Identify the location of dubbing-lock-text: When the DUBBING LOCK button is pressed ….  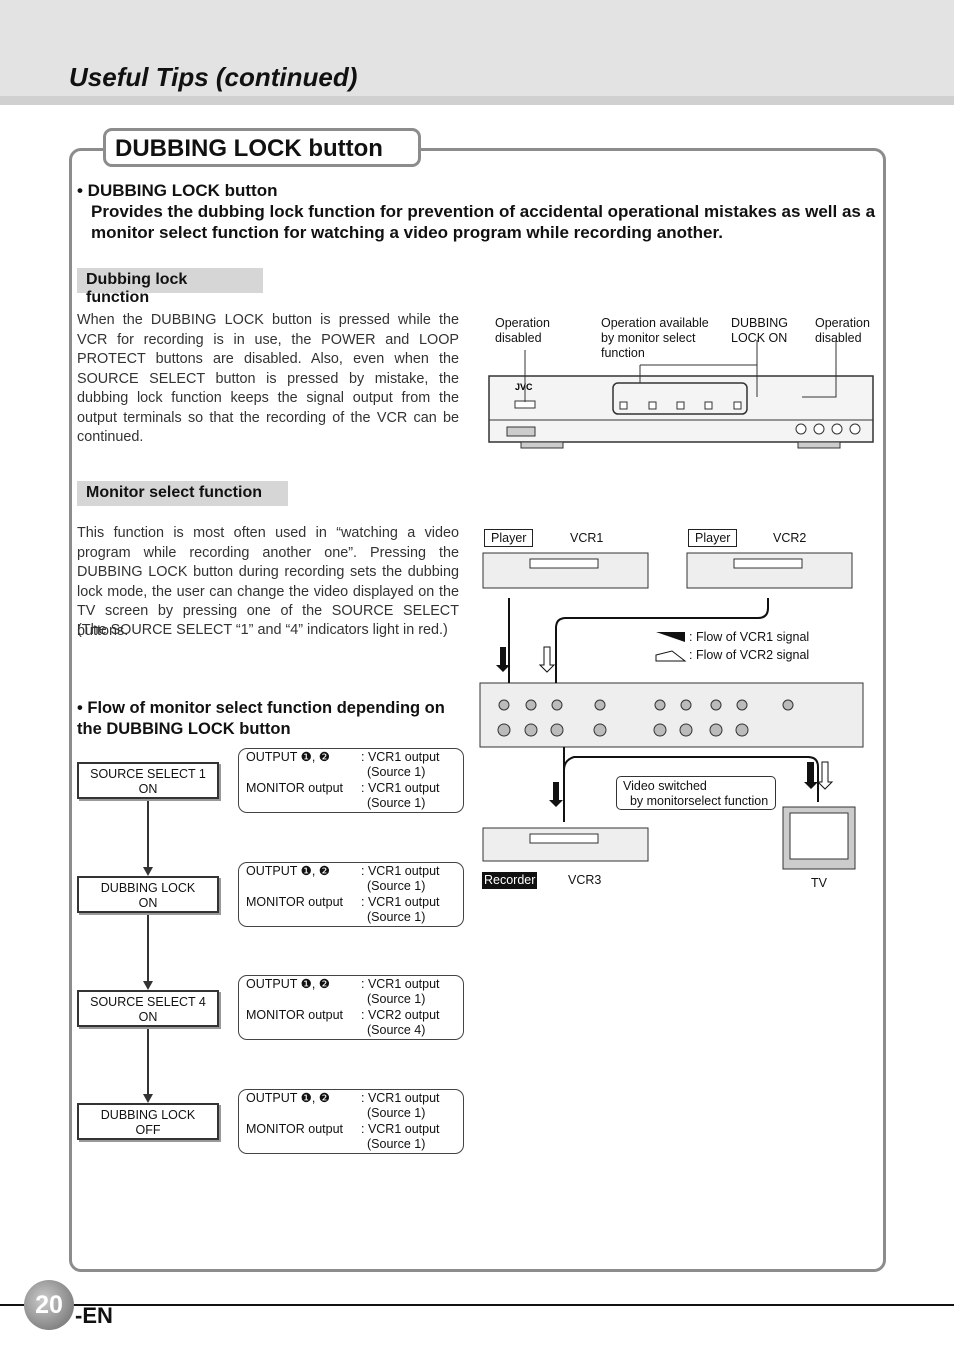
(268, 378).